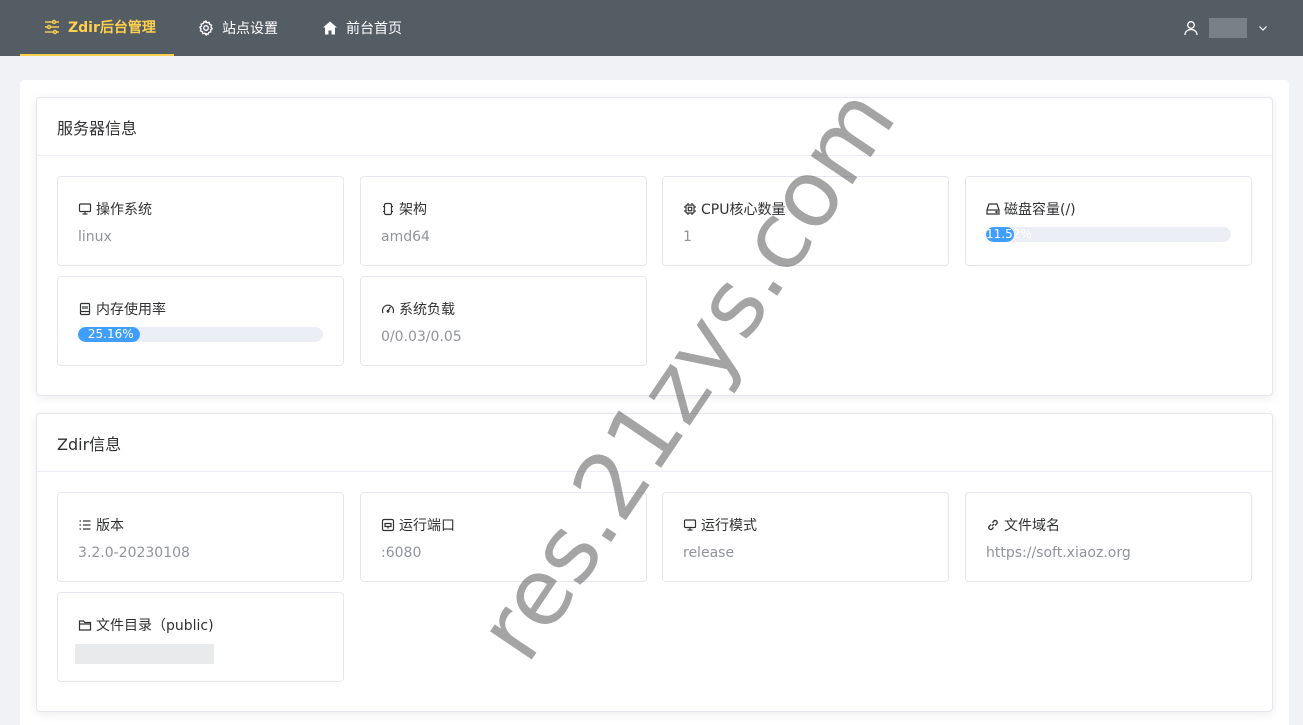 The height and width of the screenshot is (725, 1303). I want to click on port-label: 运行端口, so click(427, 526).